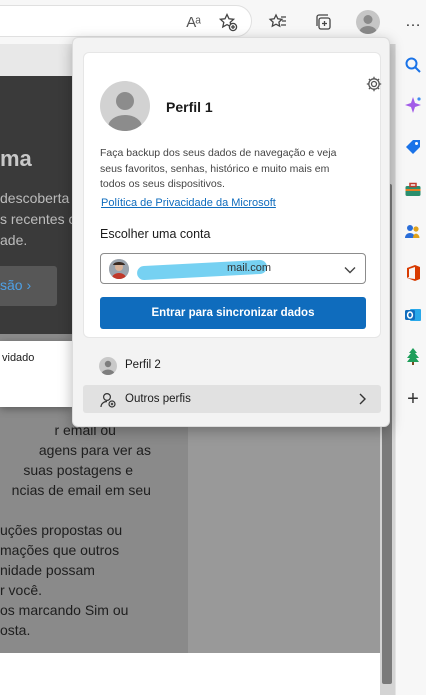  Describe the element at coordinates (188, 203) in the screenshot. I see `privacy-policy-link: Política de Privacidade da Microsoft` at that location.